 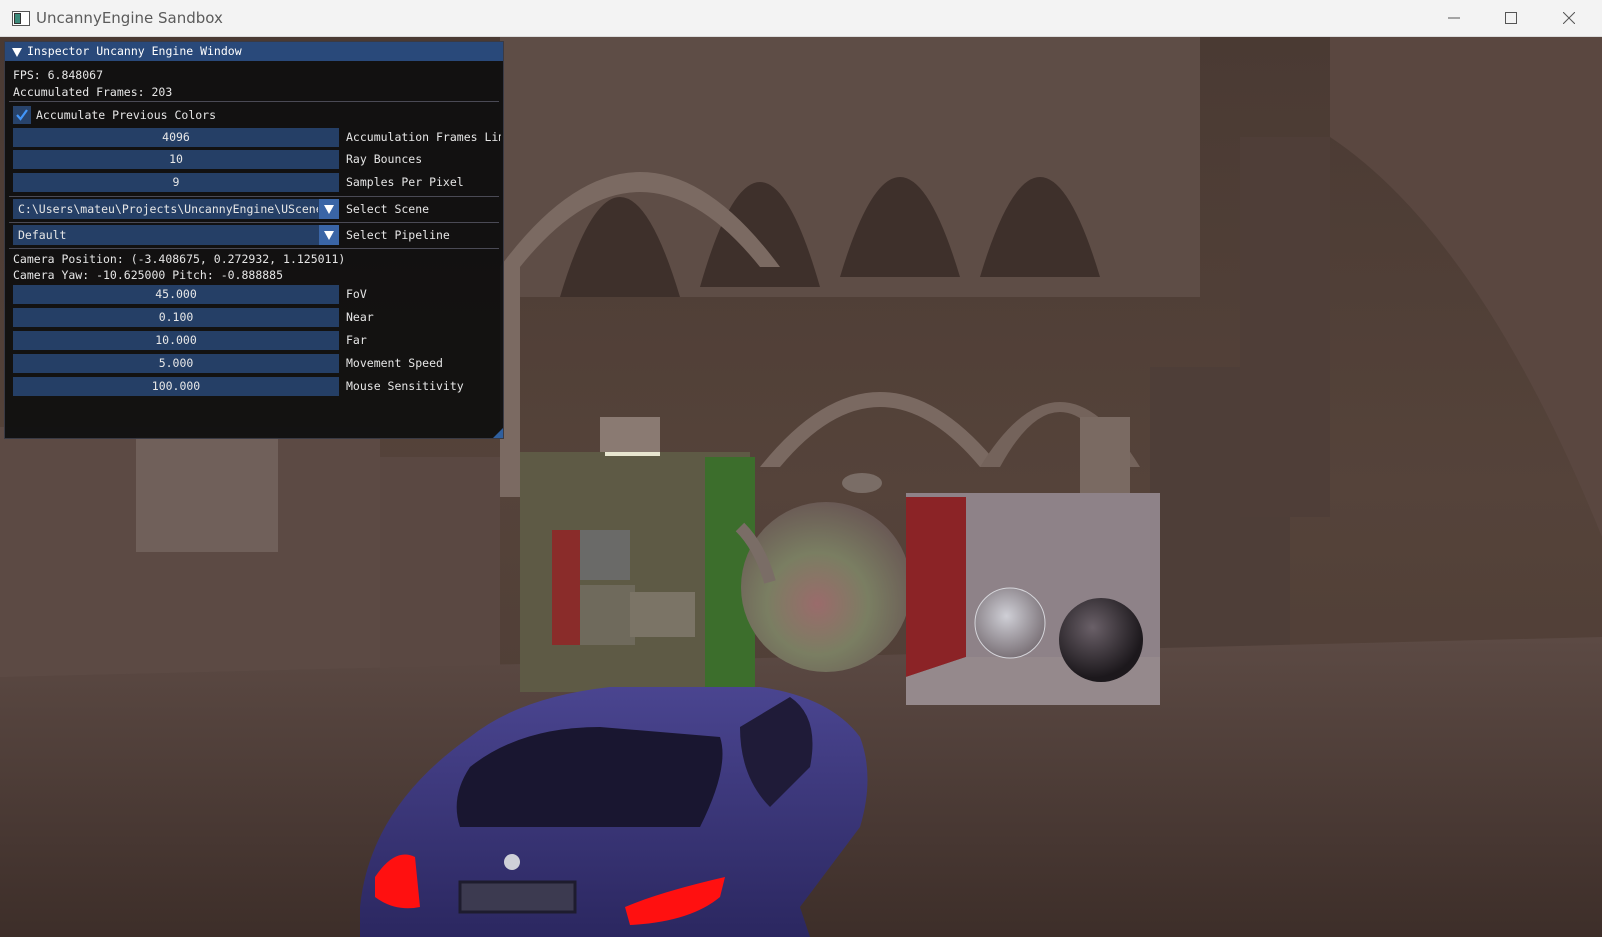 I want to click on movement-speed-label: Movement Speed, so click(x=394, y=363).